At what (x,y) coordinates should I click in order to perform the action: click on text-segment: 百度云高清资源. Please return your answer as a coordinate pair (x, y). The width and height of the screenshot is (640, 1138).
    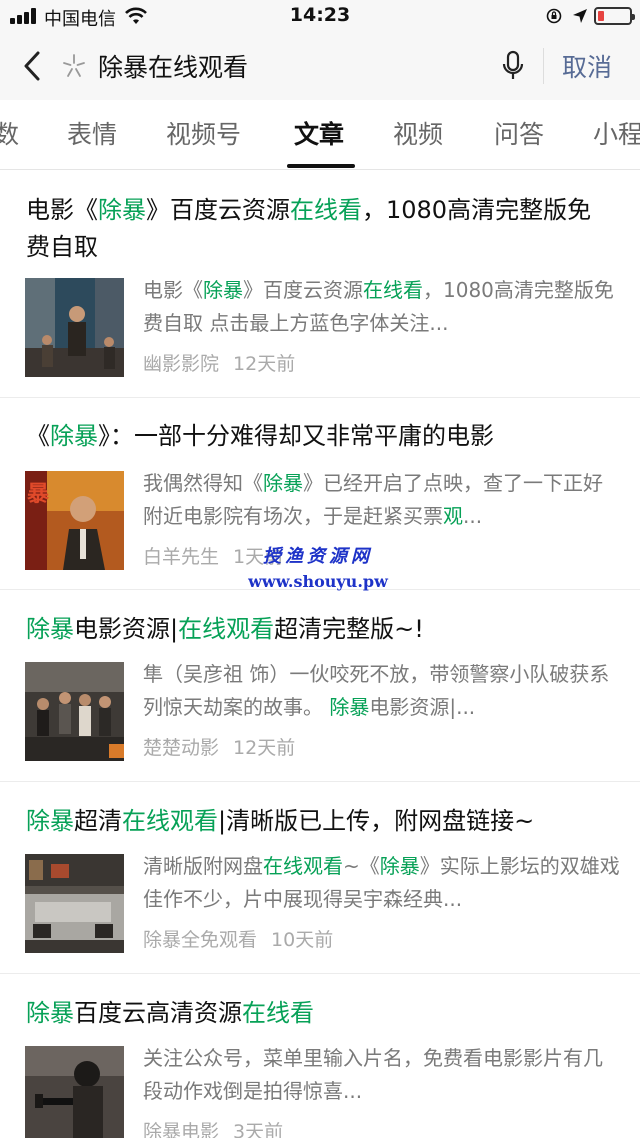
    Looking at the image, I should click on (158, 1013).